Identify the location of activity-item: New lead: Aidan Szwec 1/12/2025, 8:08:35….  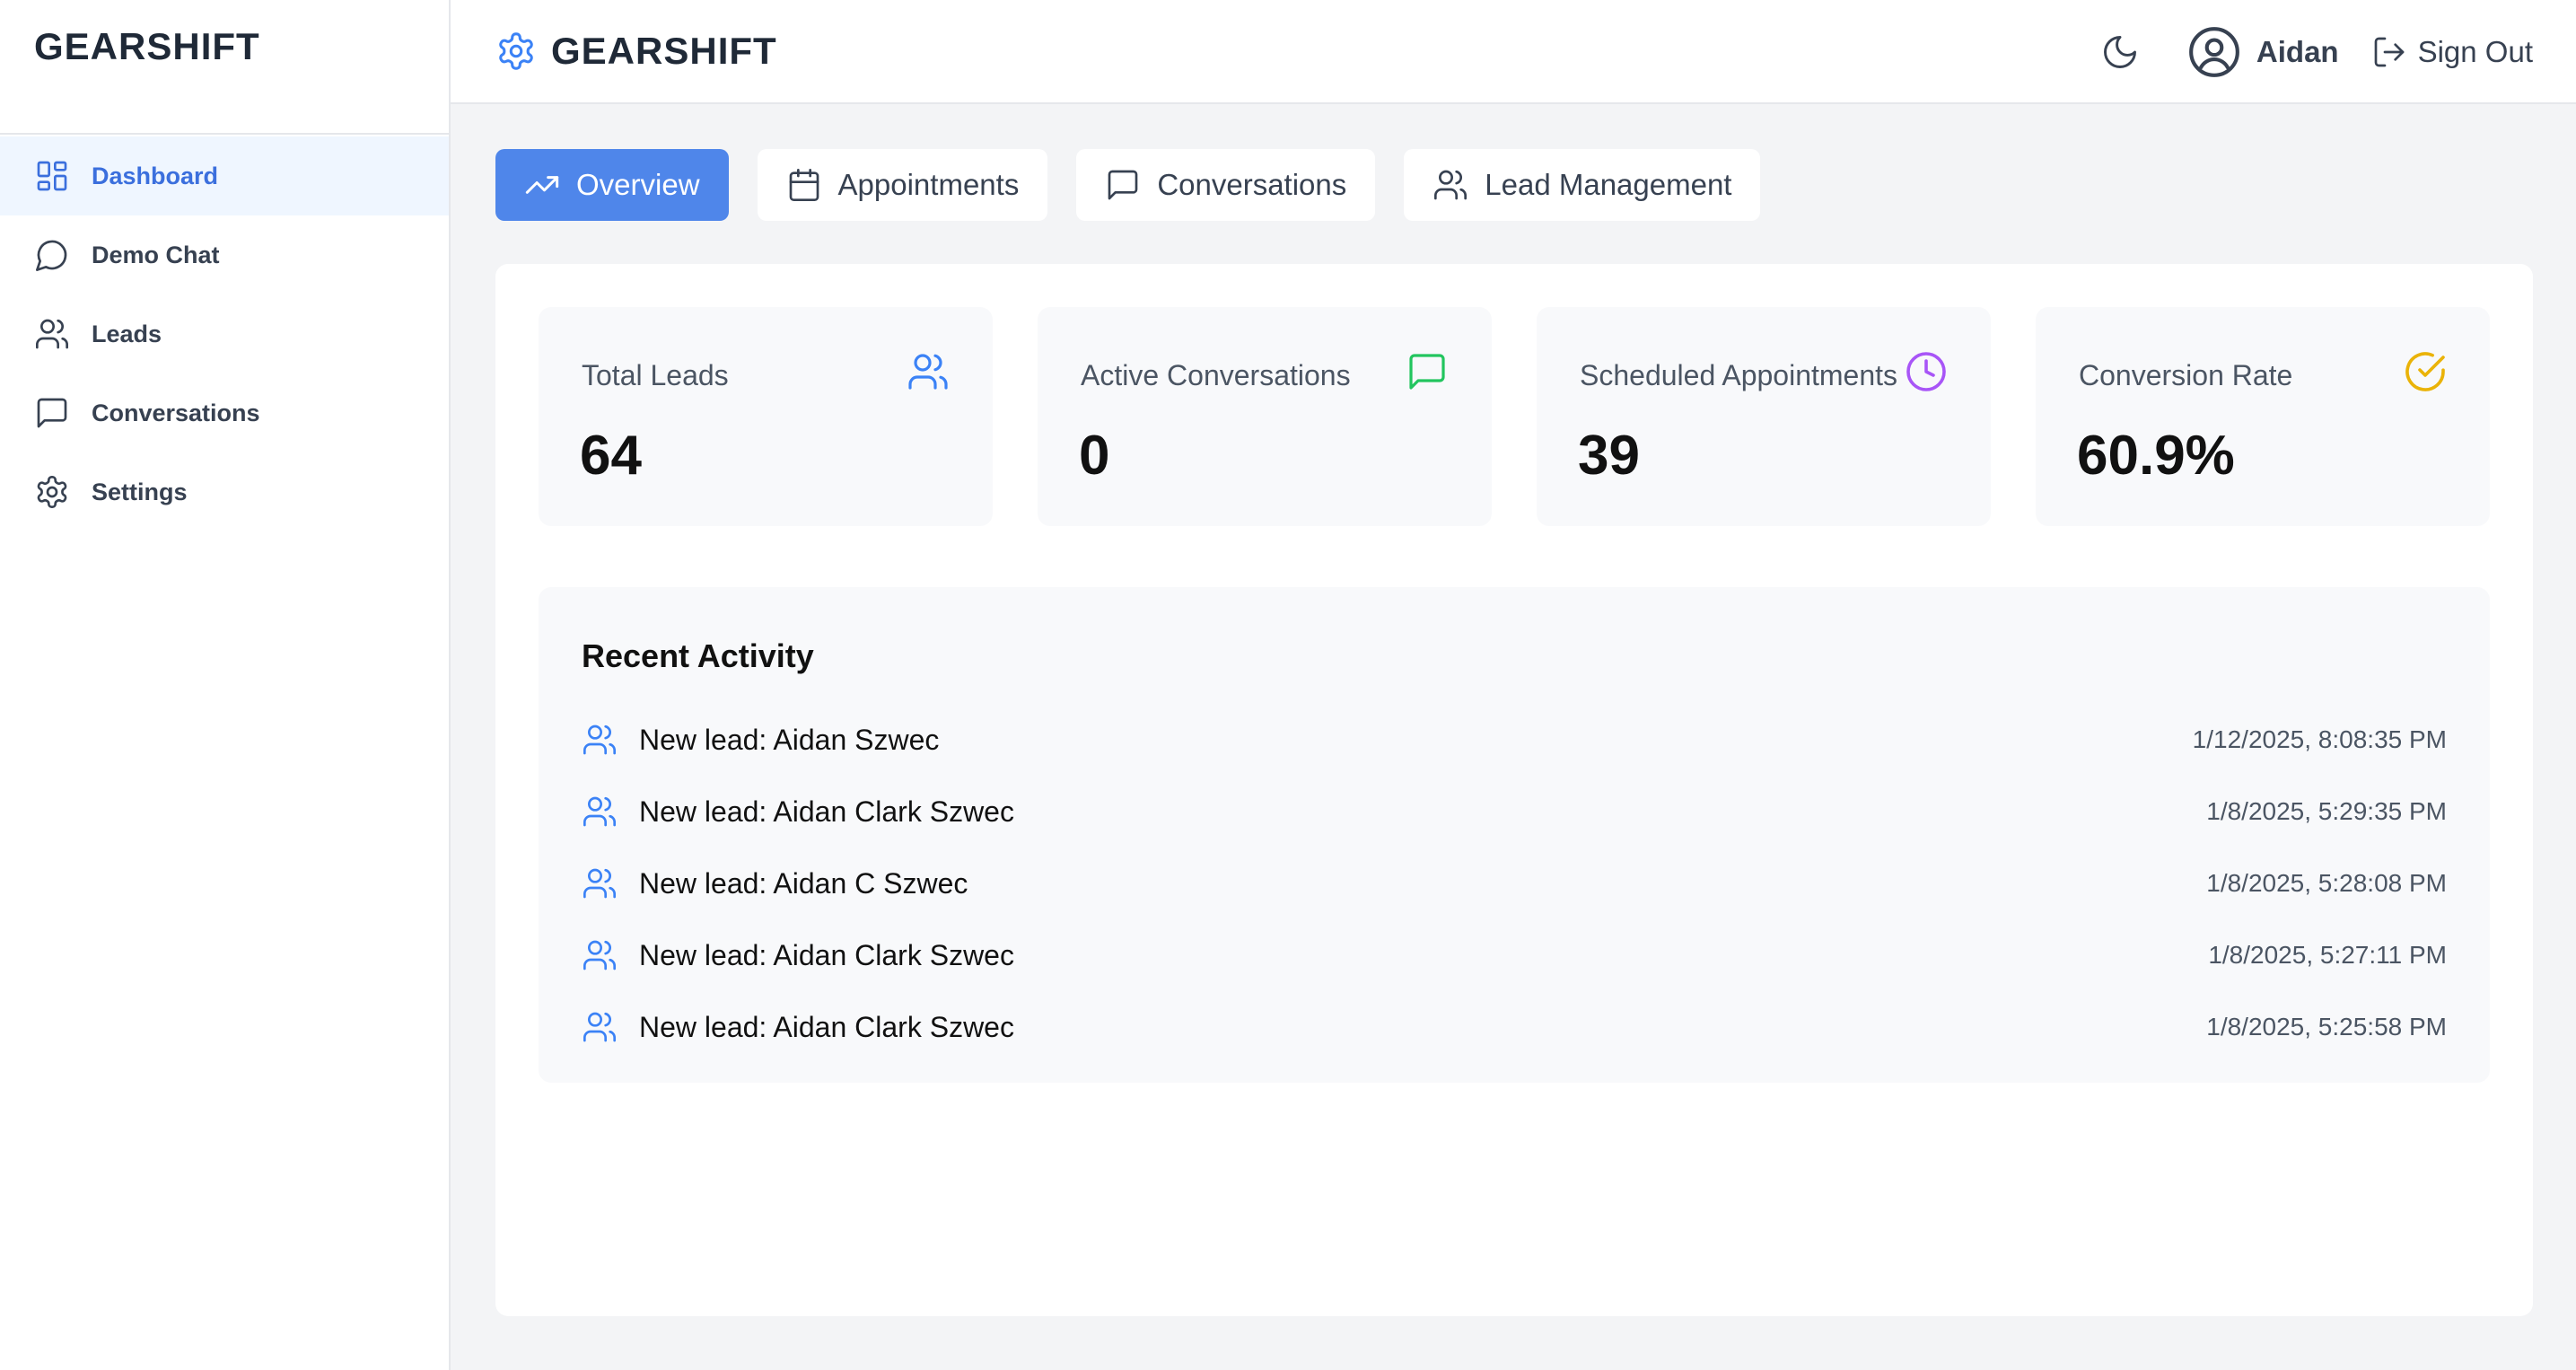
(1514, 740).